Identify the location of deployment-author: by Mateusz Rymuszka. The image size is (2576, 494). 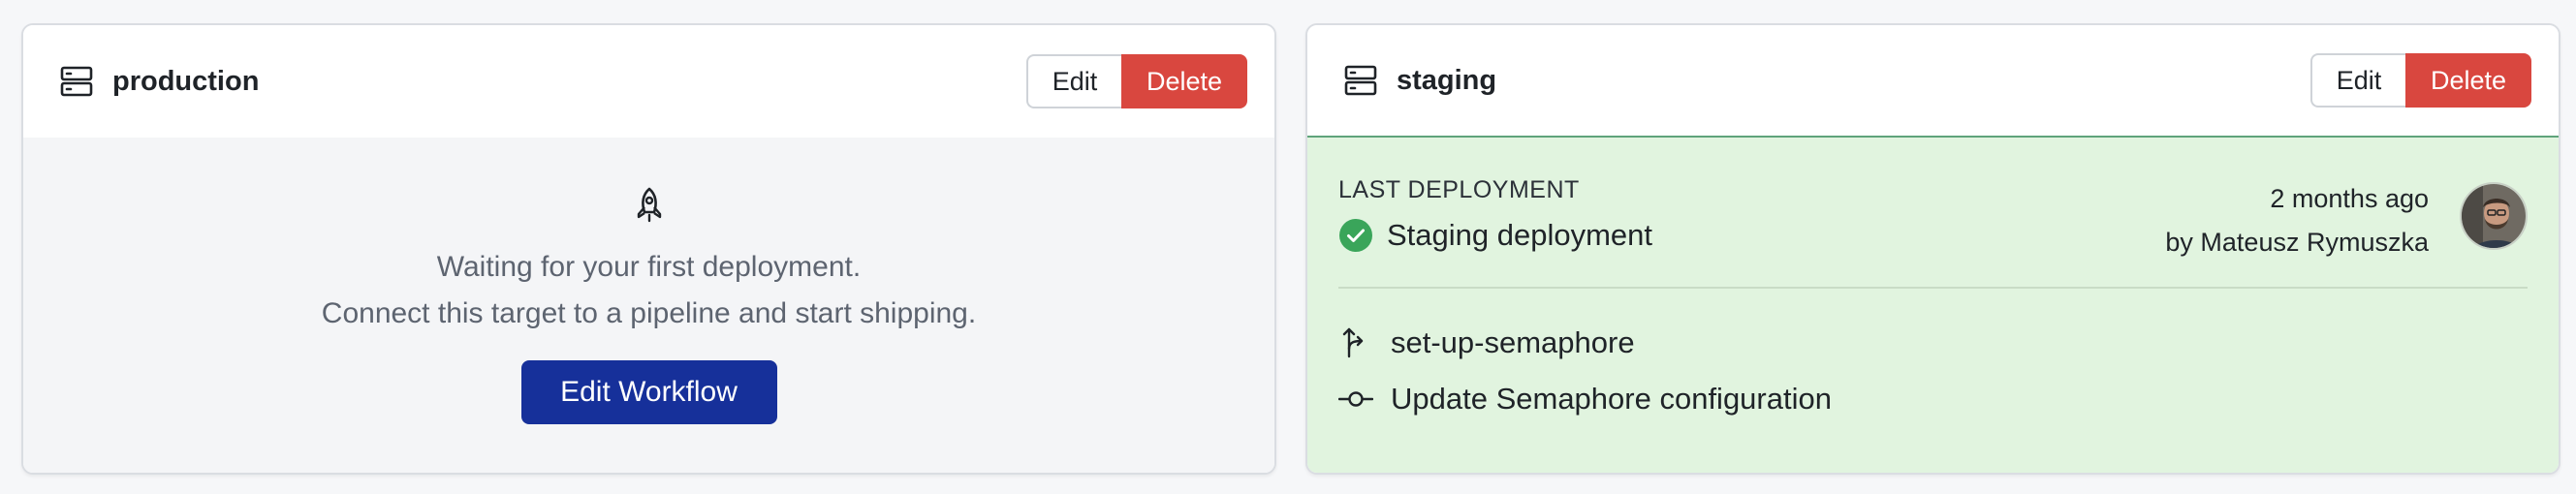
(2297, 243).